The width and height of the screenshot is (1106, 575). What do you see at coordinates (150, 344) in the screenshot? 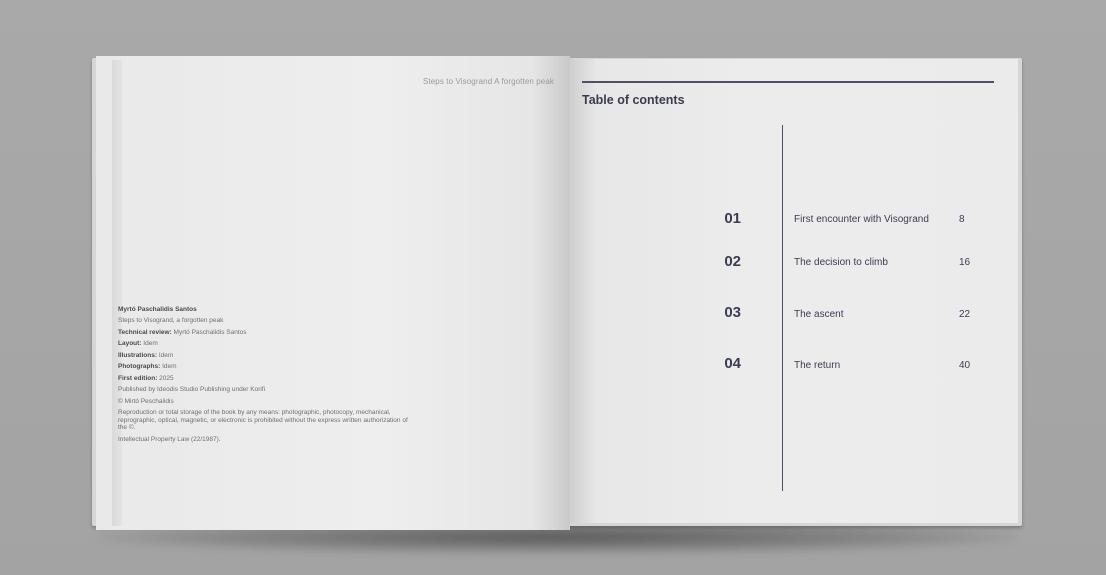
I see `layout-value: Idem` at bounding box center [150, 344].